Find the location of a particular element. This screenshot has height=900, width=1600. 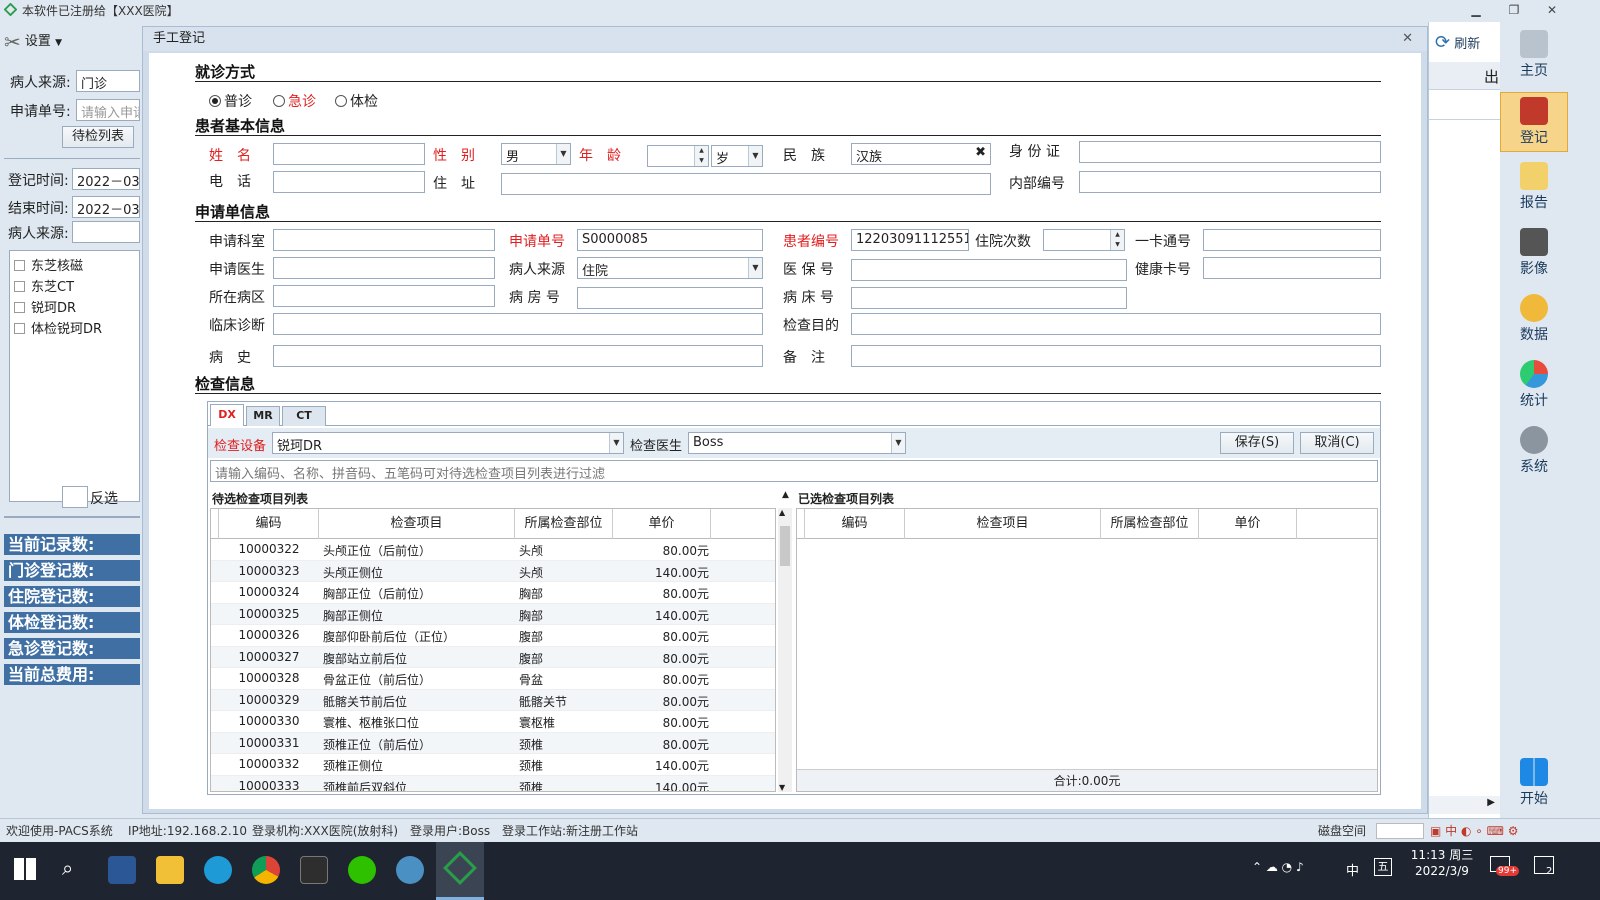

tab-dx: DX is located at coordinates (227, 415).